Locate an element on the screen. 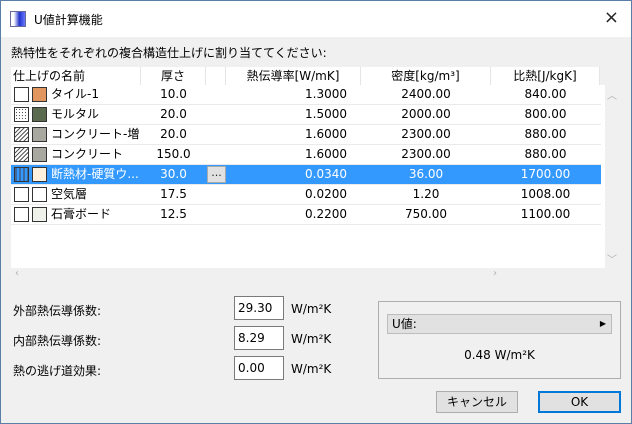 This screenshot has width=632, height=424. scroll-left-icon: ‹ is located at coordinates (17, 273).